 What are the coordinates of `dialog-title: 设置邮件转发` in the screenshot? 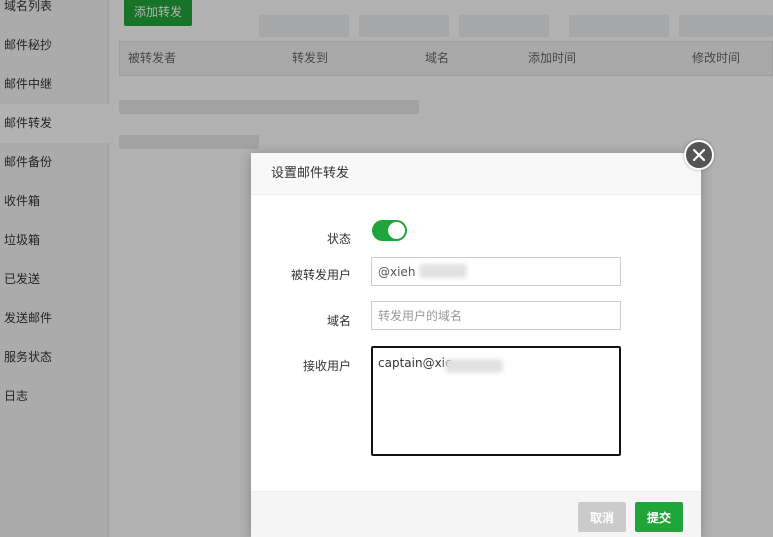 It's located at (476, 174).